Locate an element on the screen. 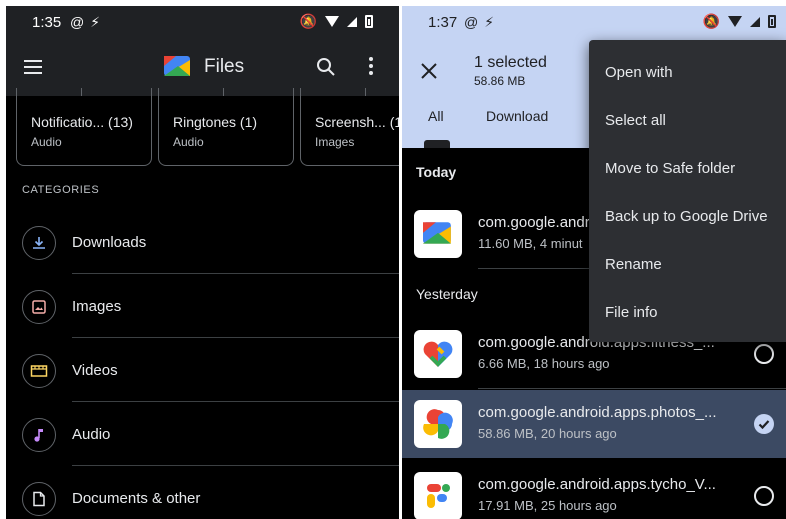  files-app-icon is located at coordinates (438, 234).